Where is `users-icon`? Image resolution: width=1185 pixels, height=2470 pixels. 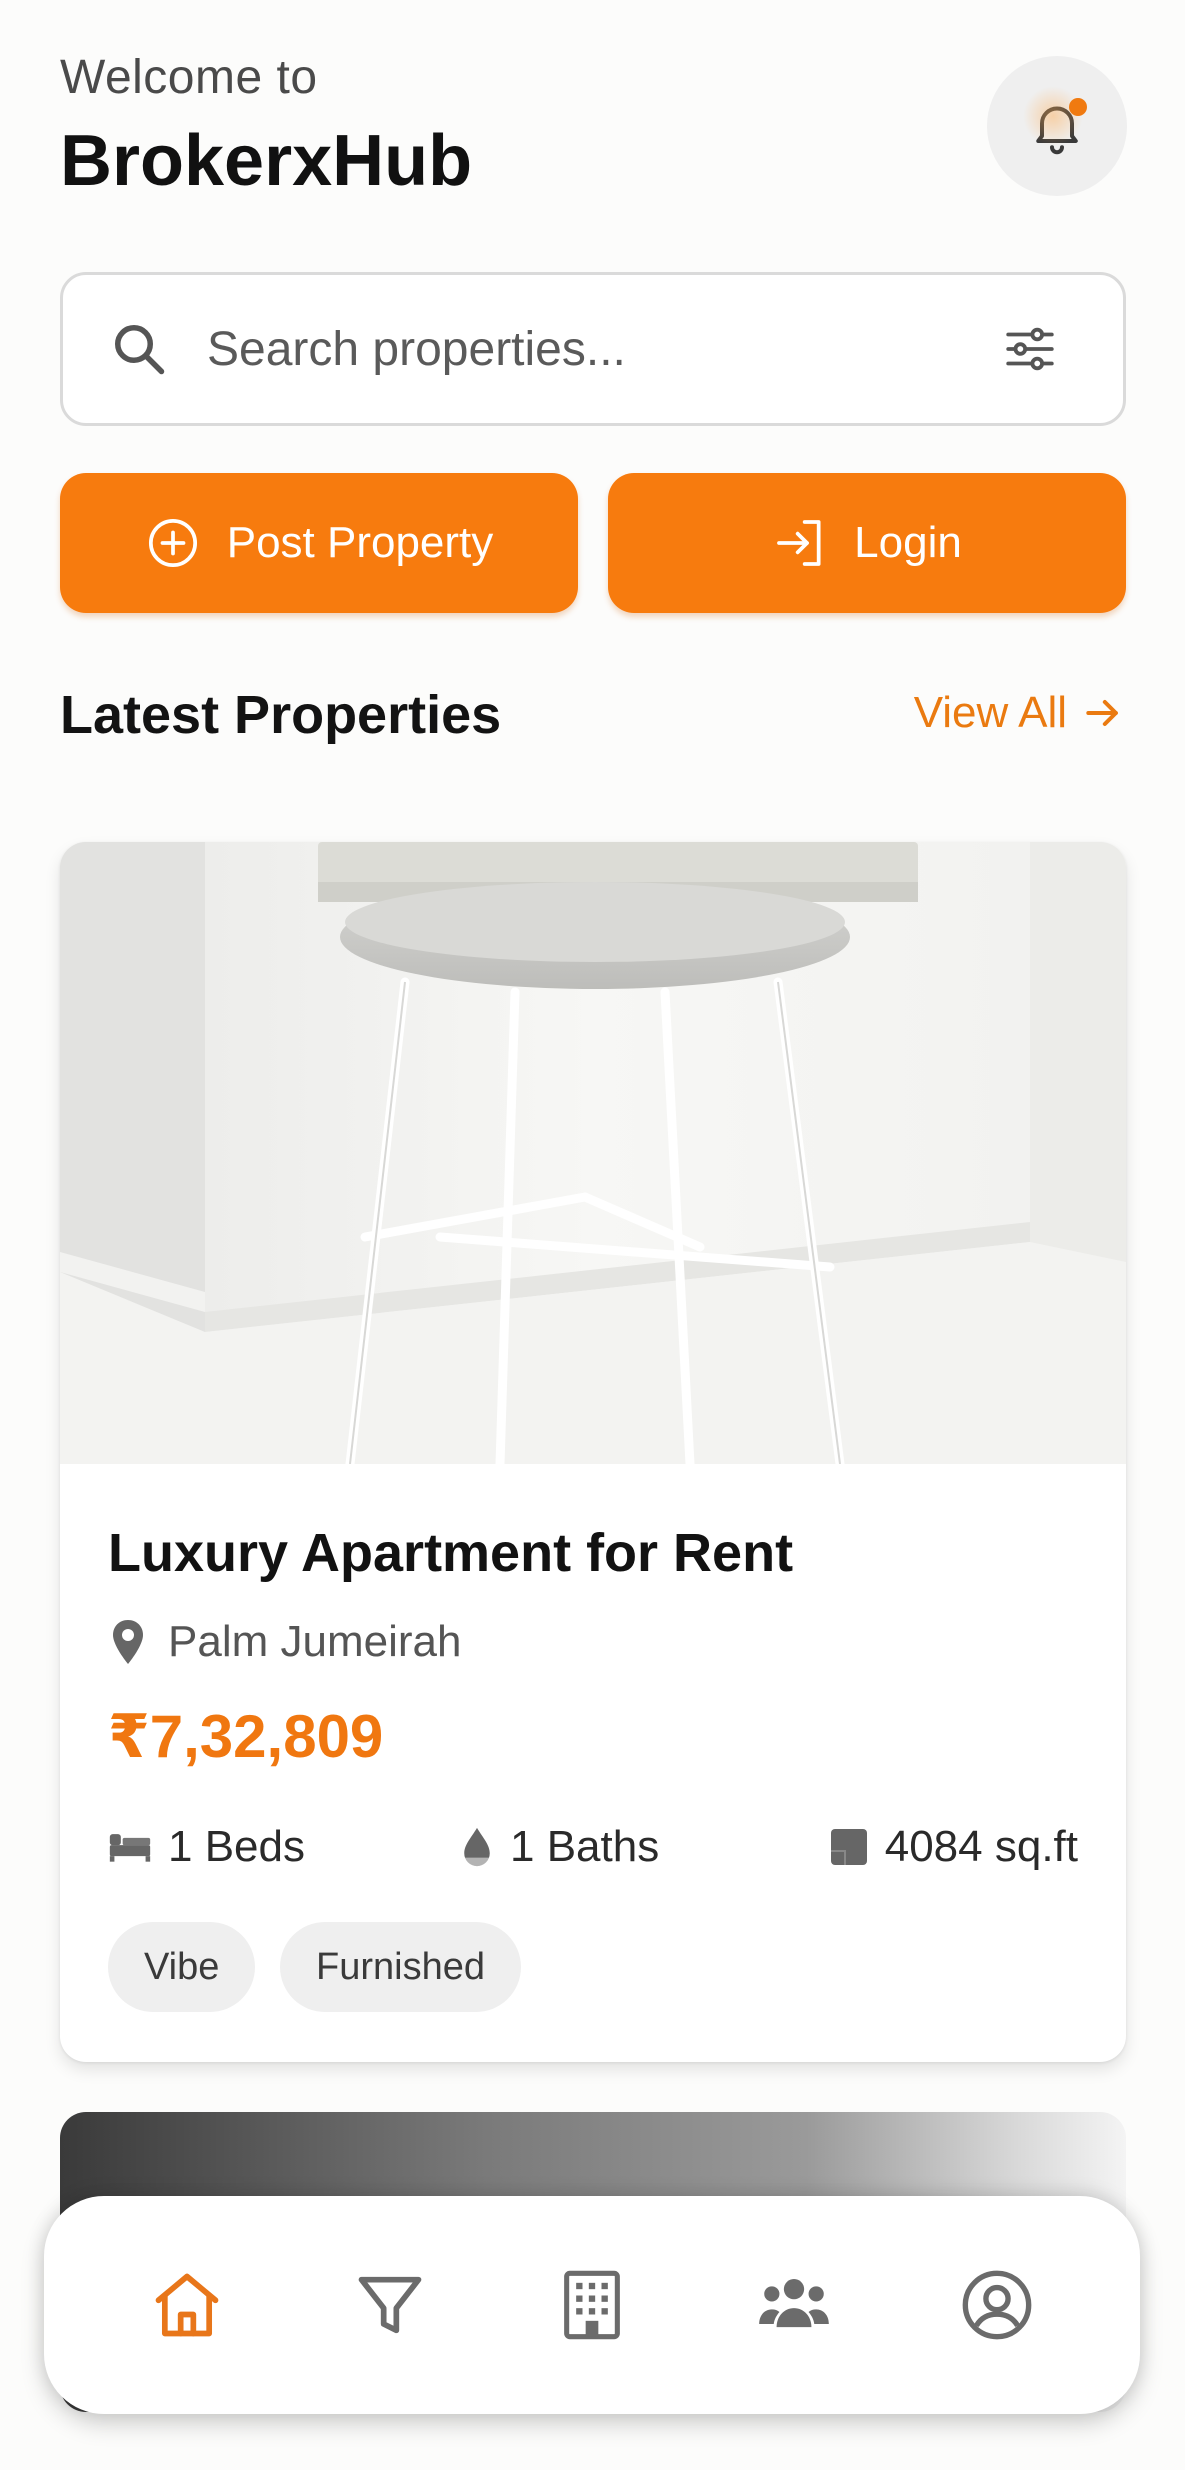
users-icon is located at coordinates (794, 2303).